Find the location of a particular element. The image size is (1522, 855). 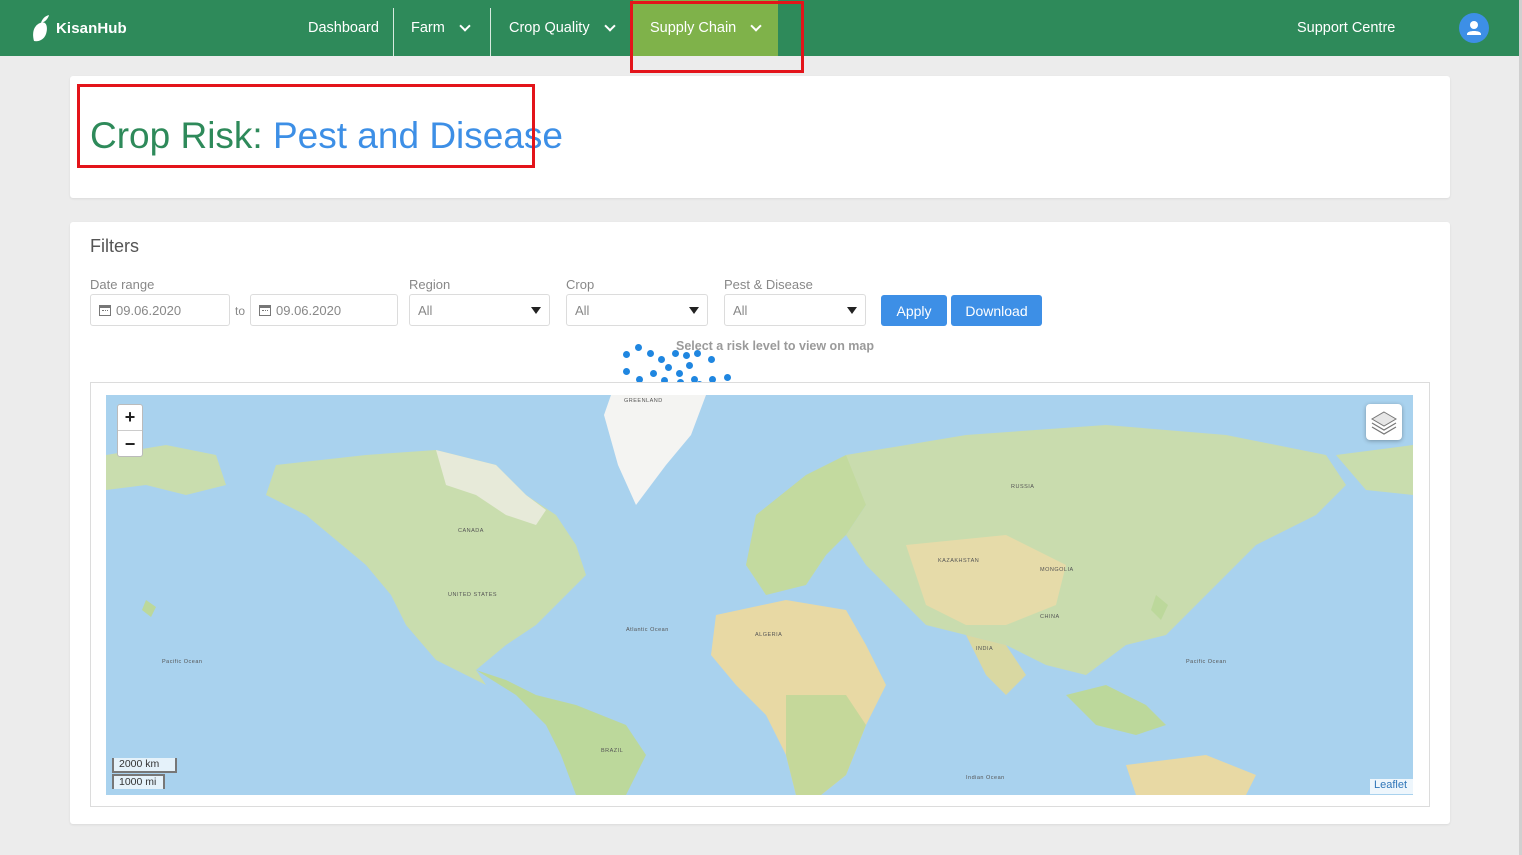

map-label-atlantic: Atlantic Ocean is located at coordinates (647, 630).